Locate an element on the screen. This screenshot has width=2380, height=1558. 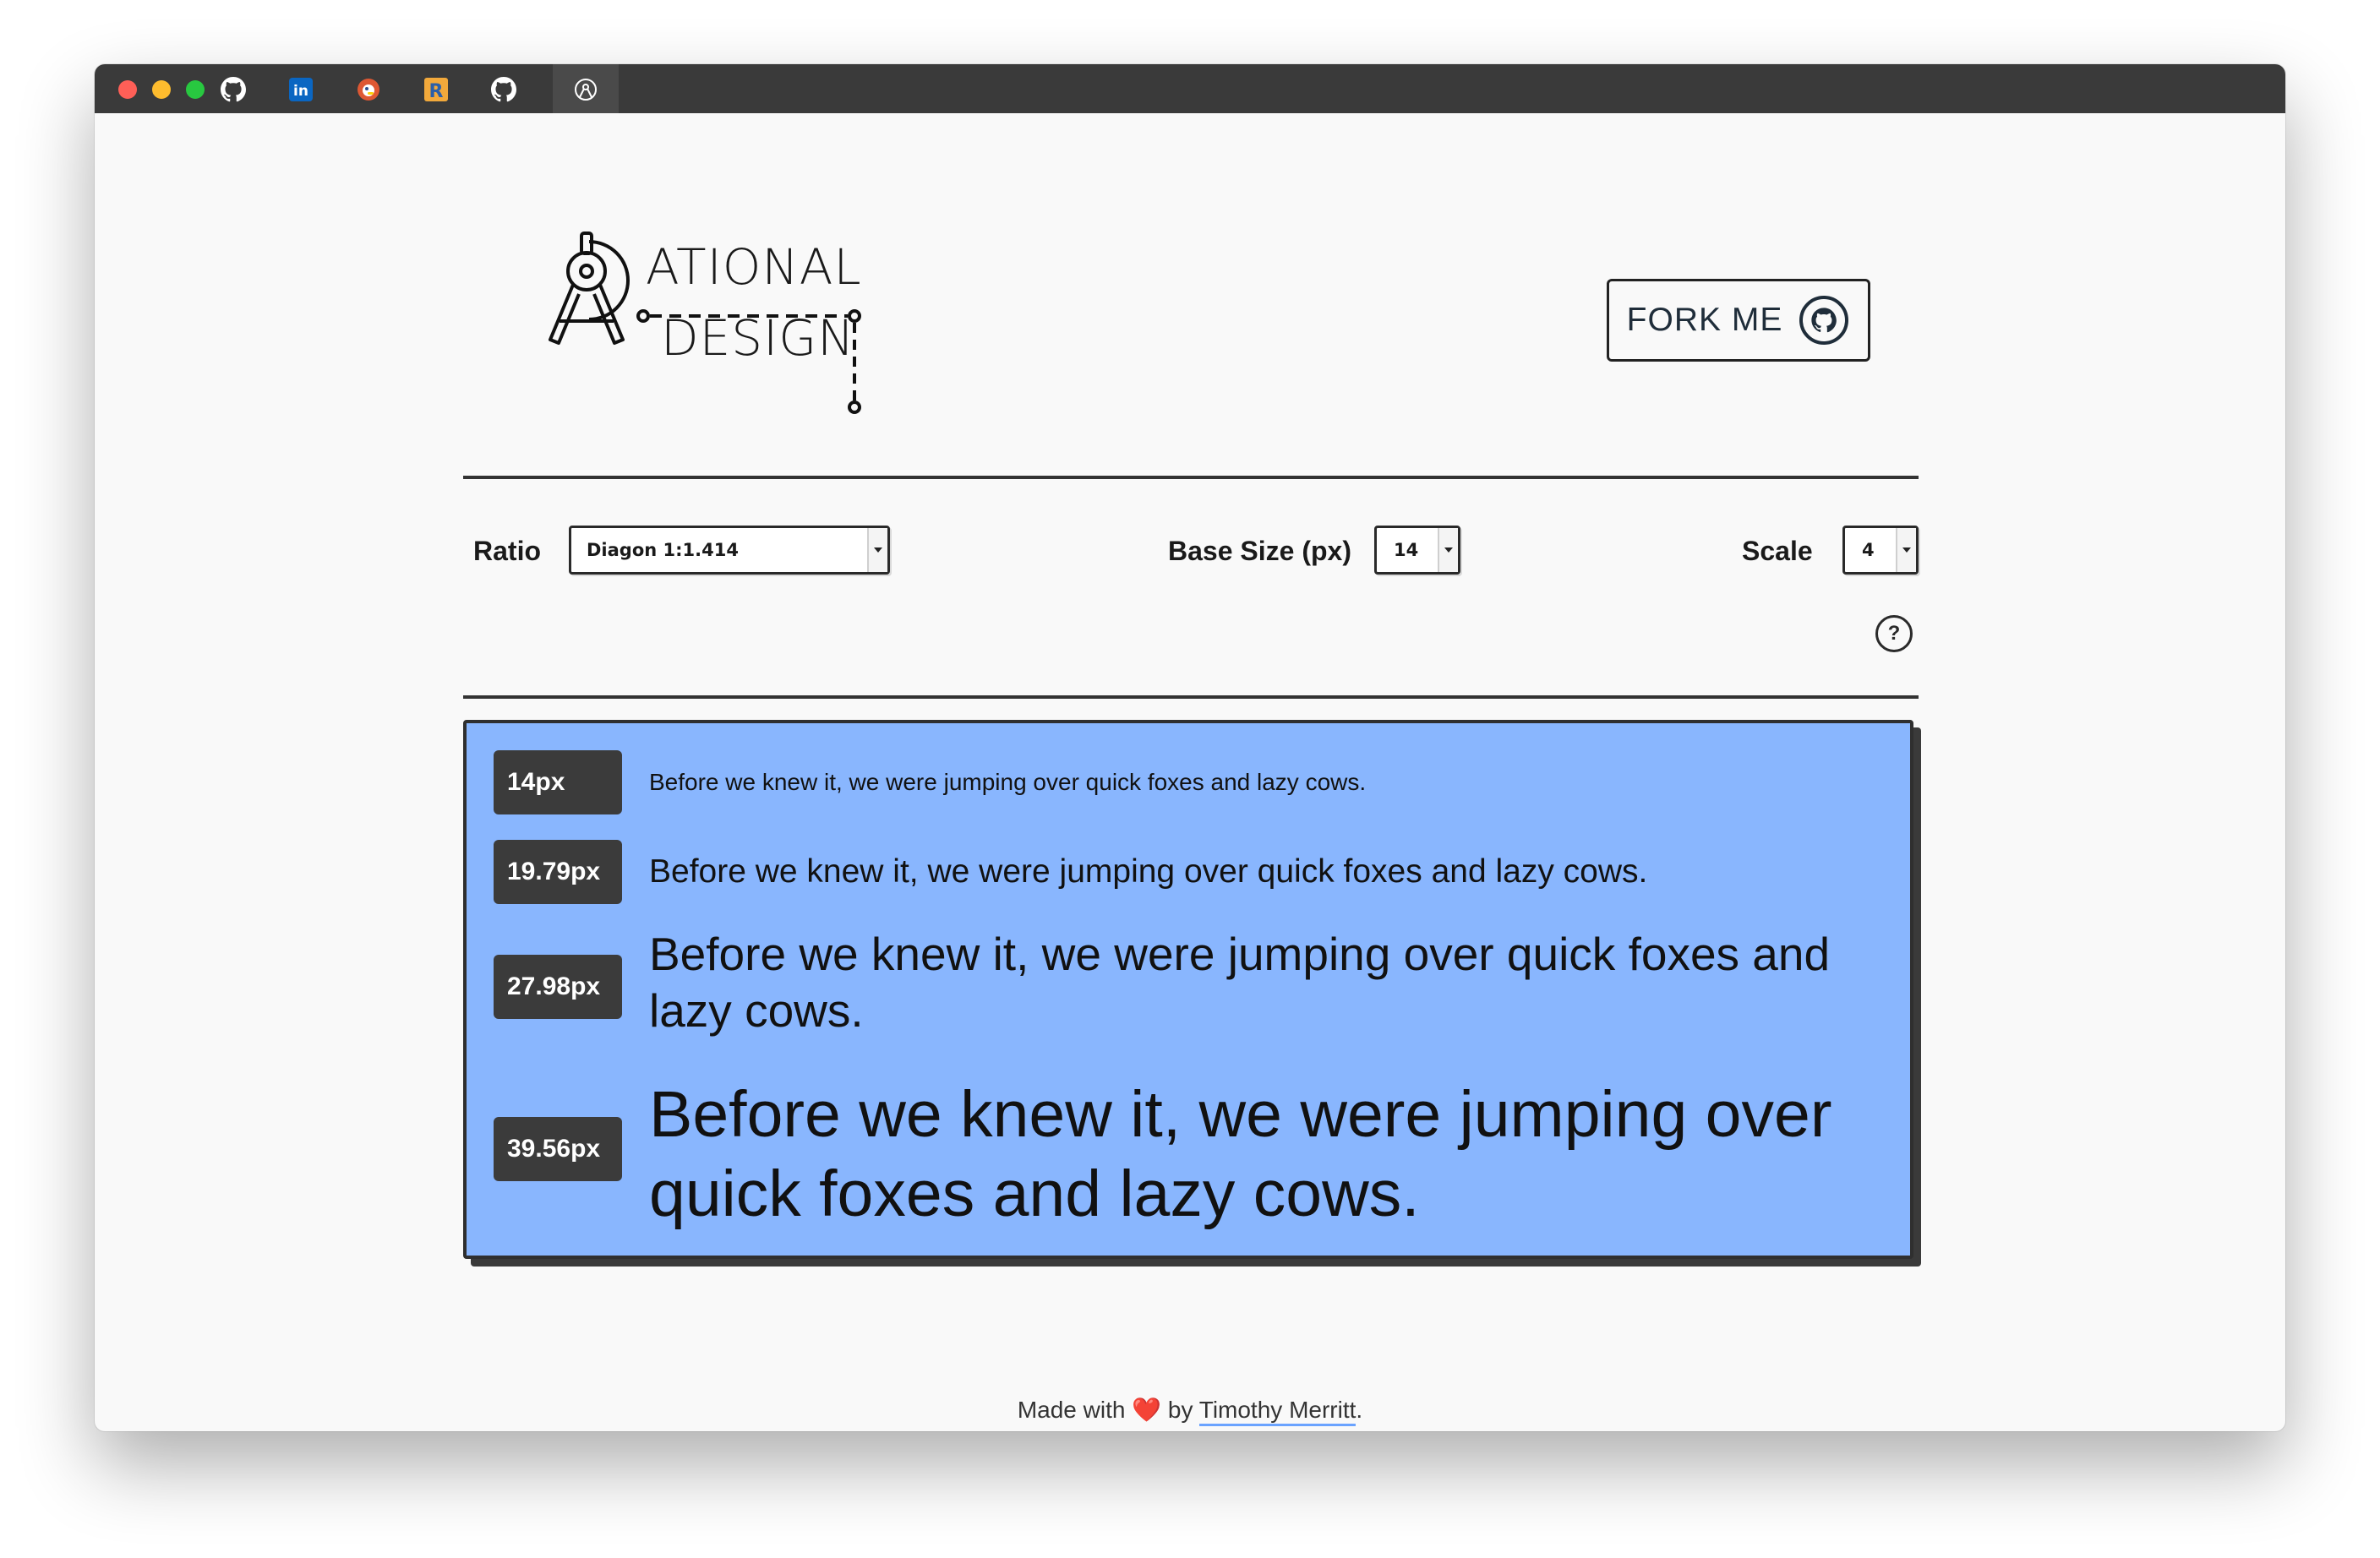
logo-title-bottom: DESIGN is located at coordinates (758, 338).